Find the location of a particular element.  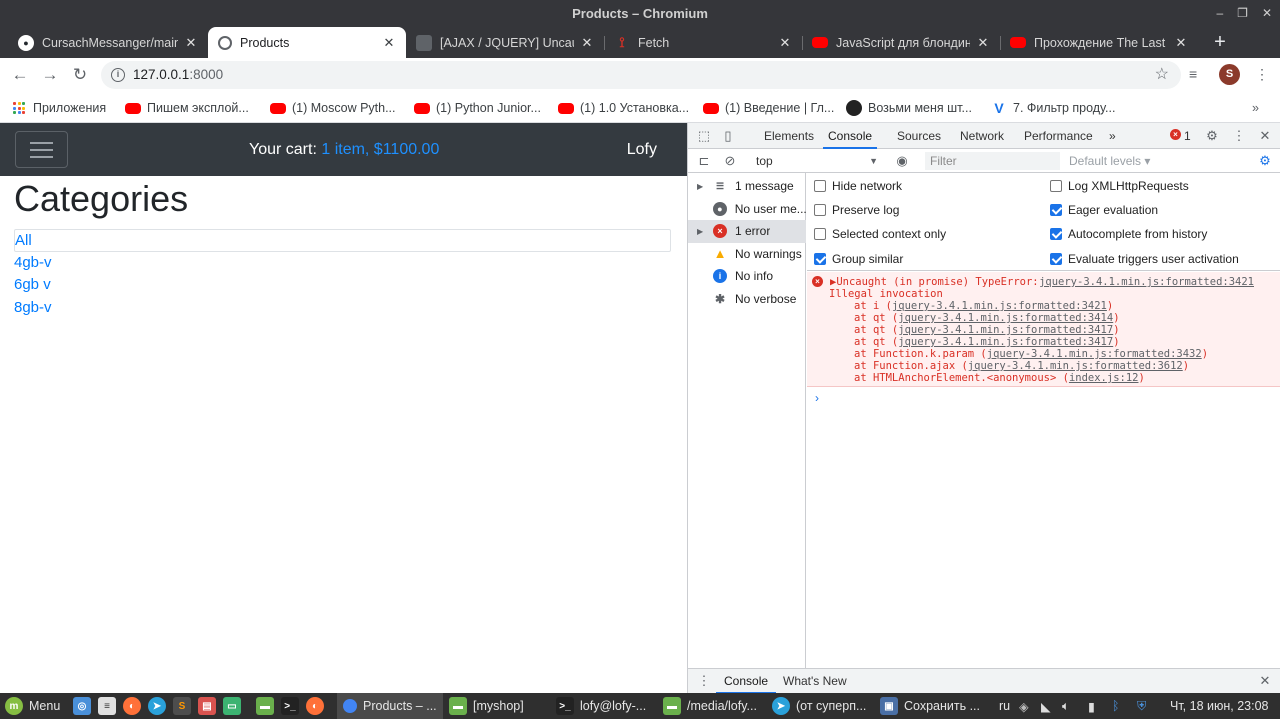

option-autocomplete-history: Autocomplete from history is located at coordinates (1128, 234).